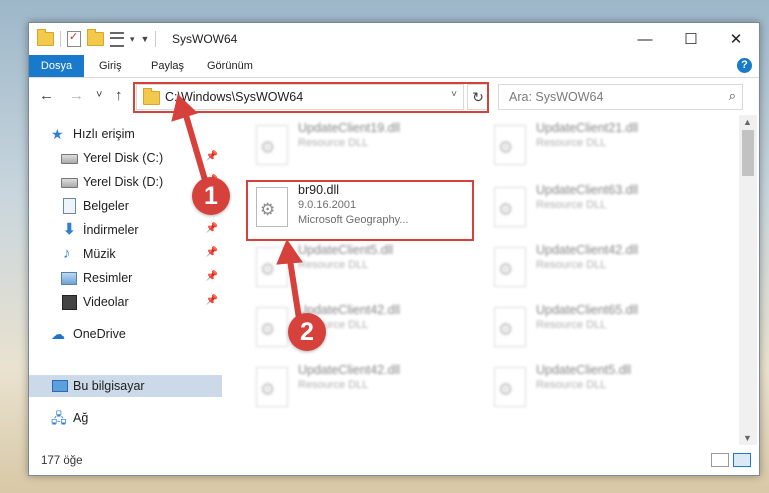 The height and width of the screenshot is (493, 769). Describe the element at coordinates (62, 461) in the screenshot. I see `item-count: 177 öğe` at that location.